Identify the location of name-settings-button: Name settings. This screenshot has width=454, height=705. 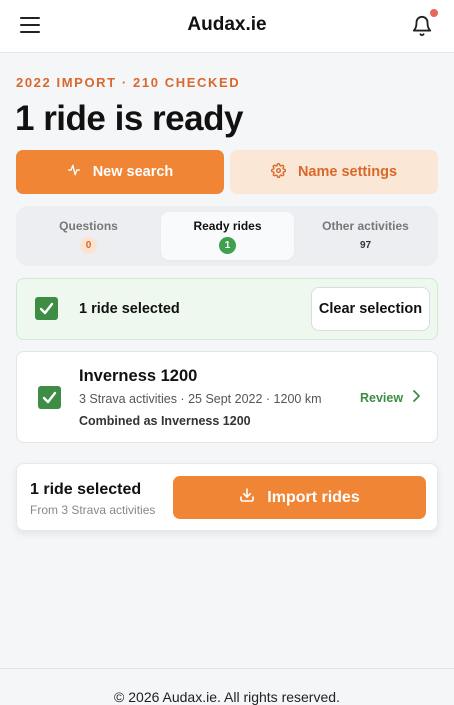
(334, 172).